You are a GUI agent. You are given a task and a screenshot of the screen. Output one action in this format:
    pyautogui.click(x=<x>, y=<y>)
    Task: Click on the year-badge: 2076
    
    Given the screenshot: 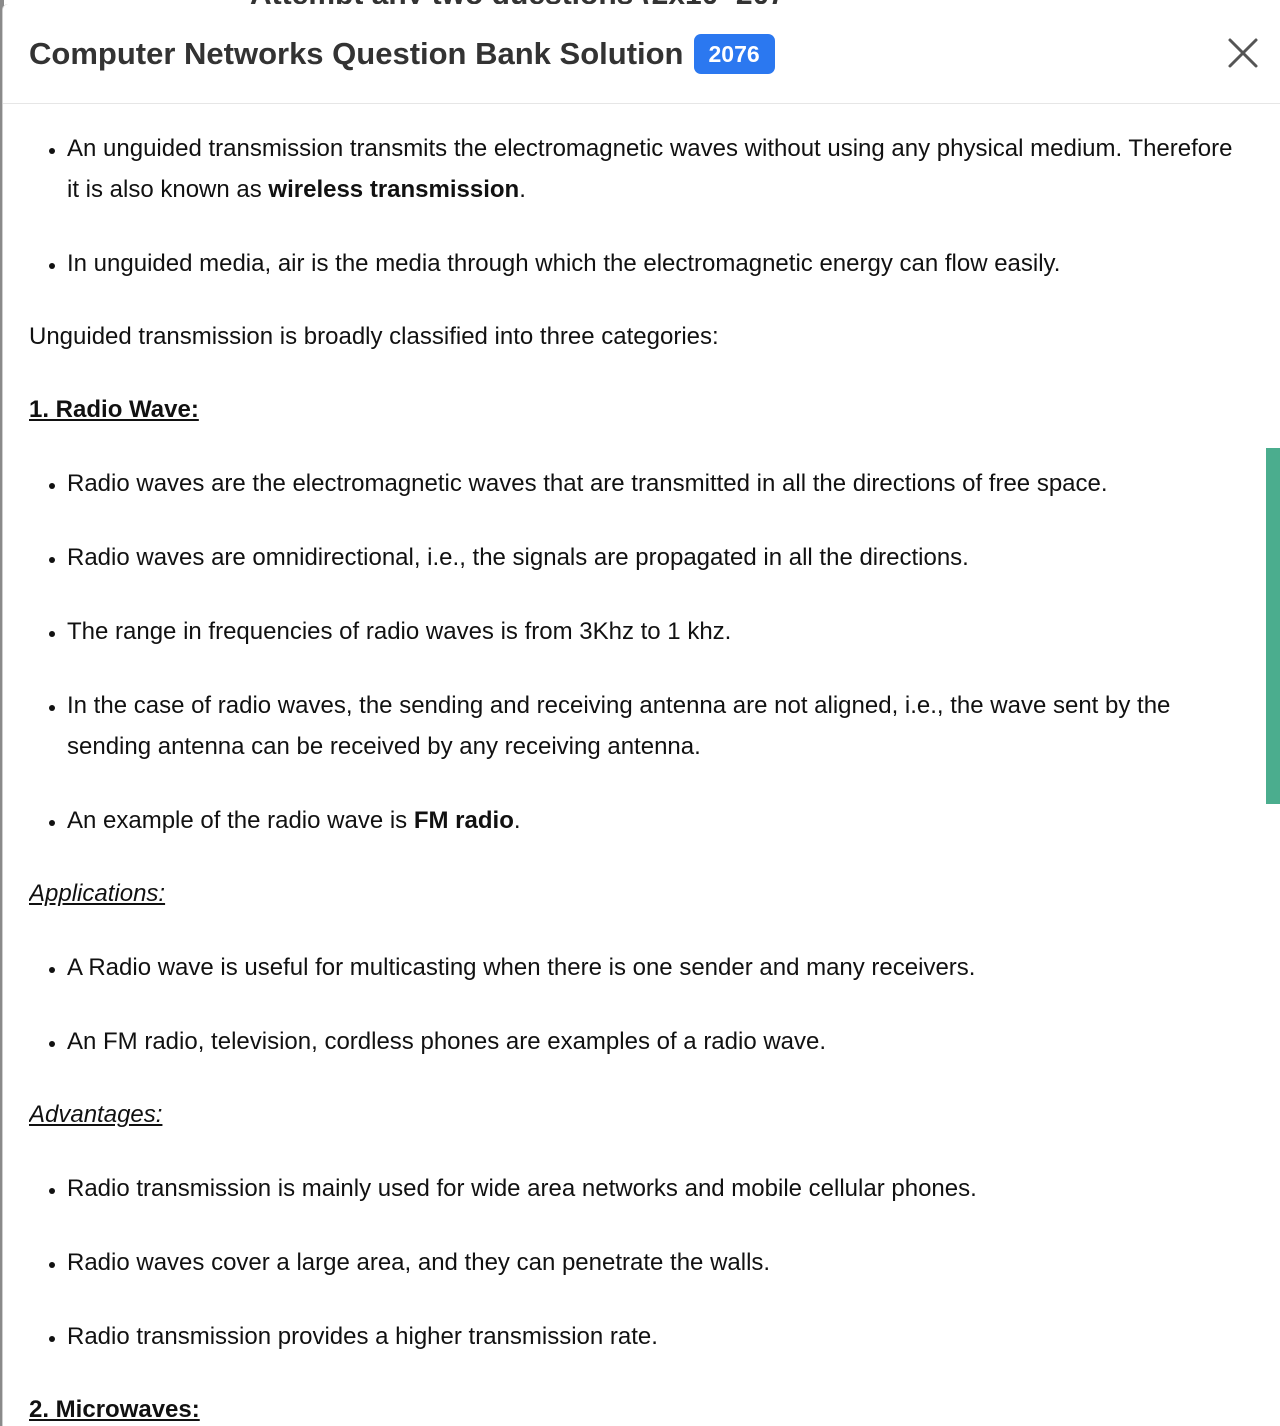 What is the action you would take?
    pyautogui.click(x=734, y=54)
    